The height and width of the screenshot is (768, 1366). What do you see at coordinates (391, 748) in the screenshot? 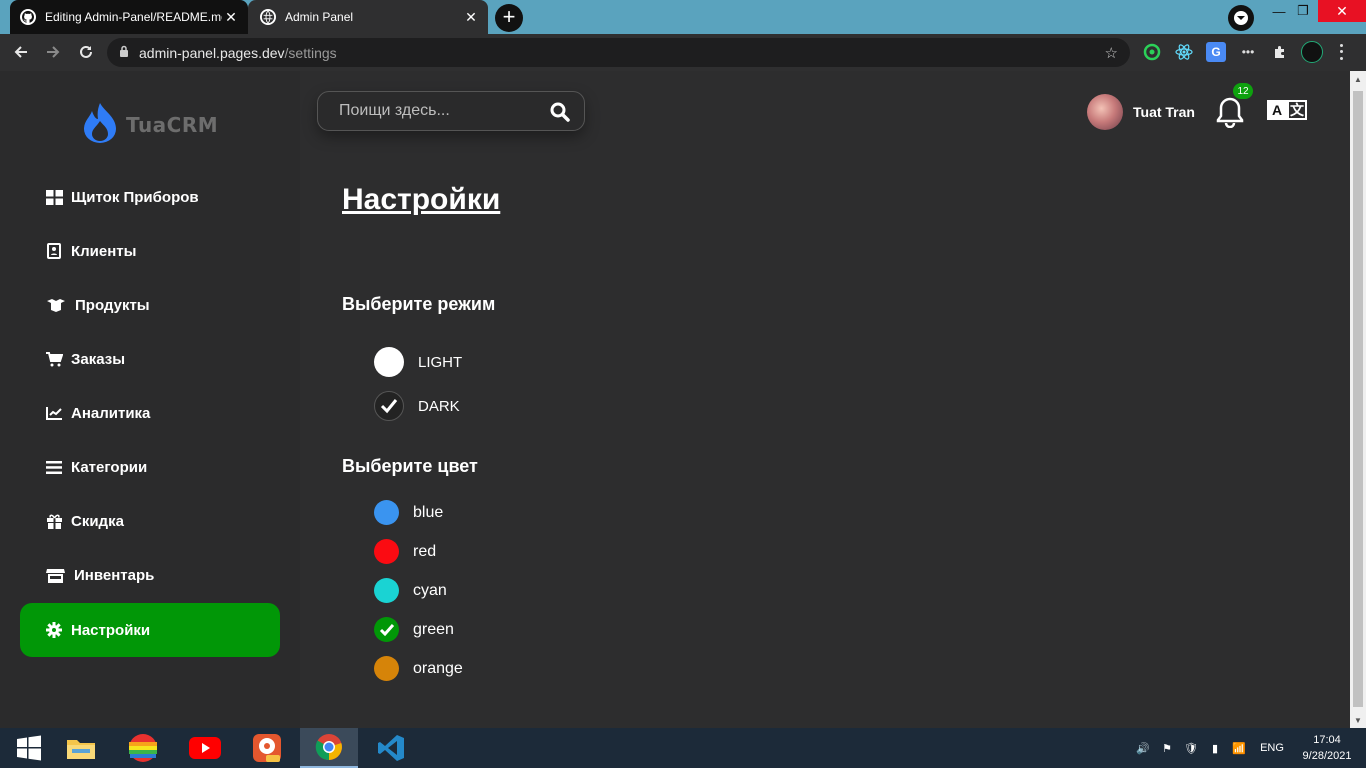
I see `vscode-icon` at bounding box center [391, 748].